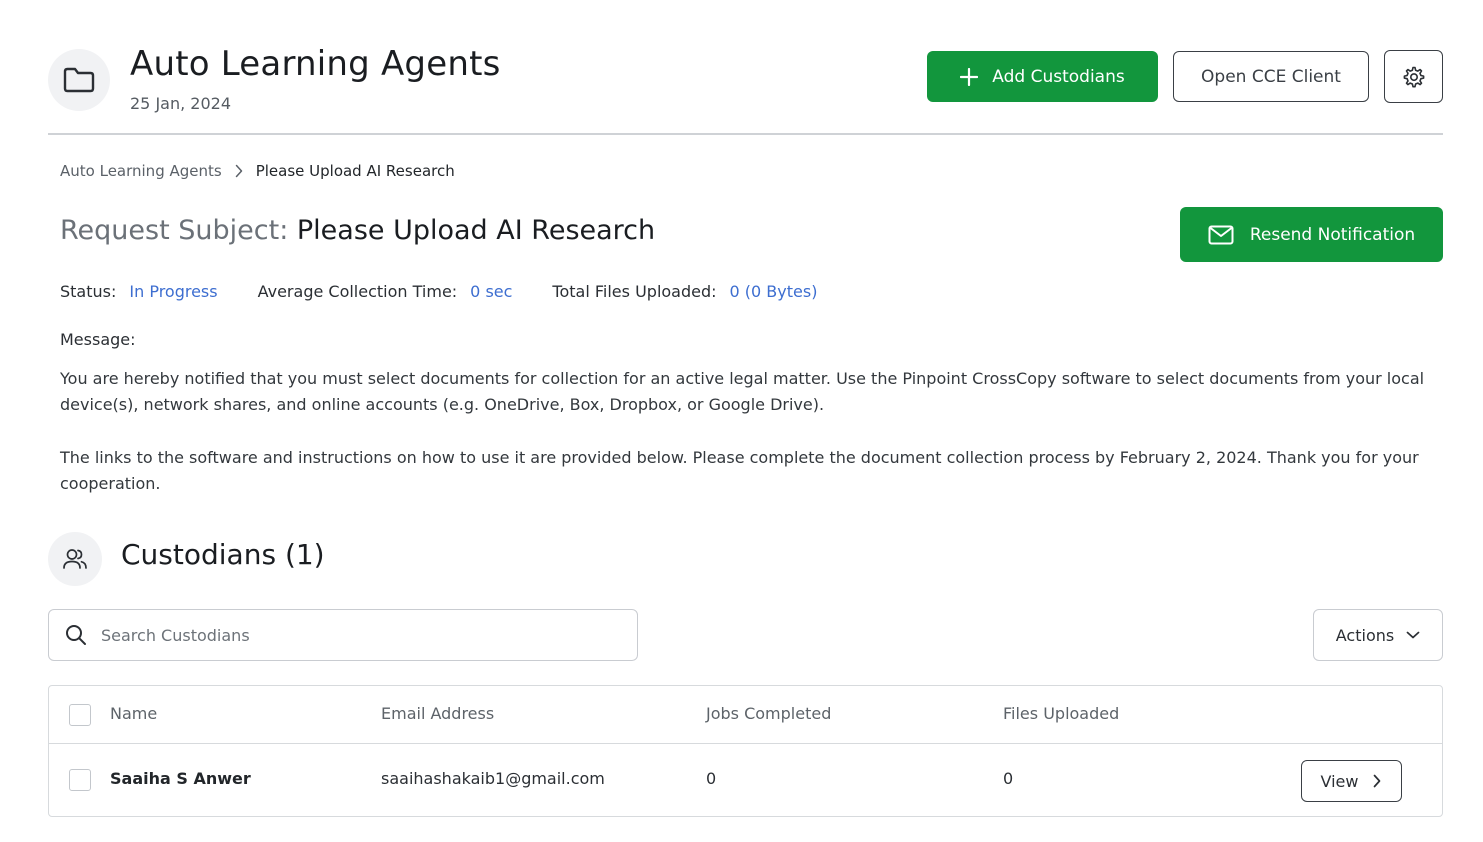  Describe the element at coordinates (76, 635) in the screenshot. I see `search-icon` at that location.